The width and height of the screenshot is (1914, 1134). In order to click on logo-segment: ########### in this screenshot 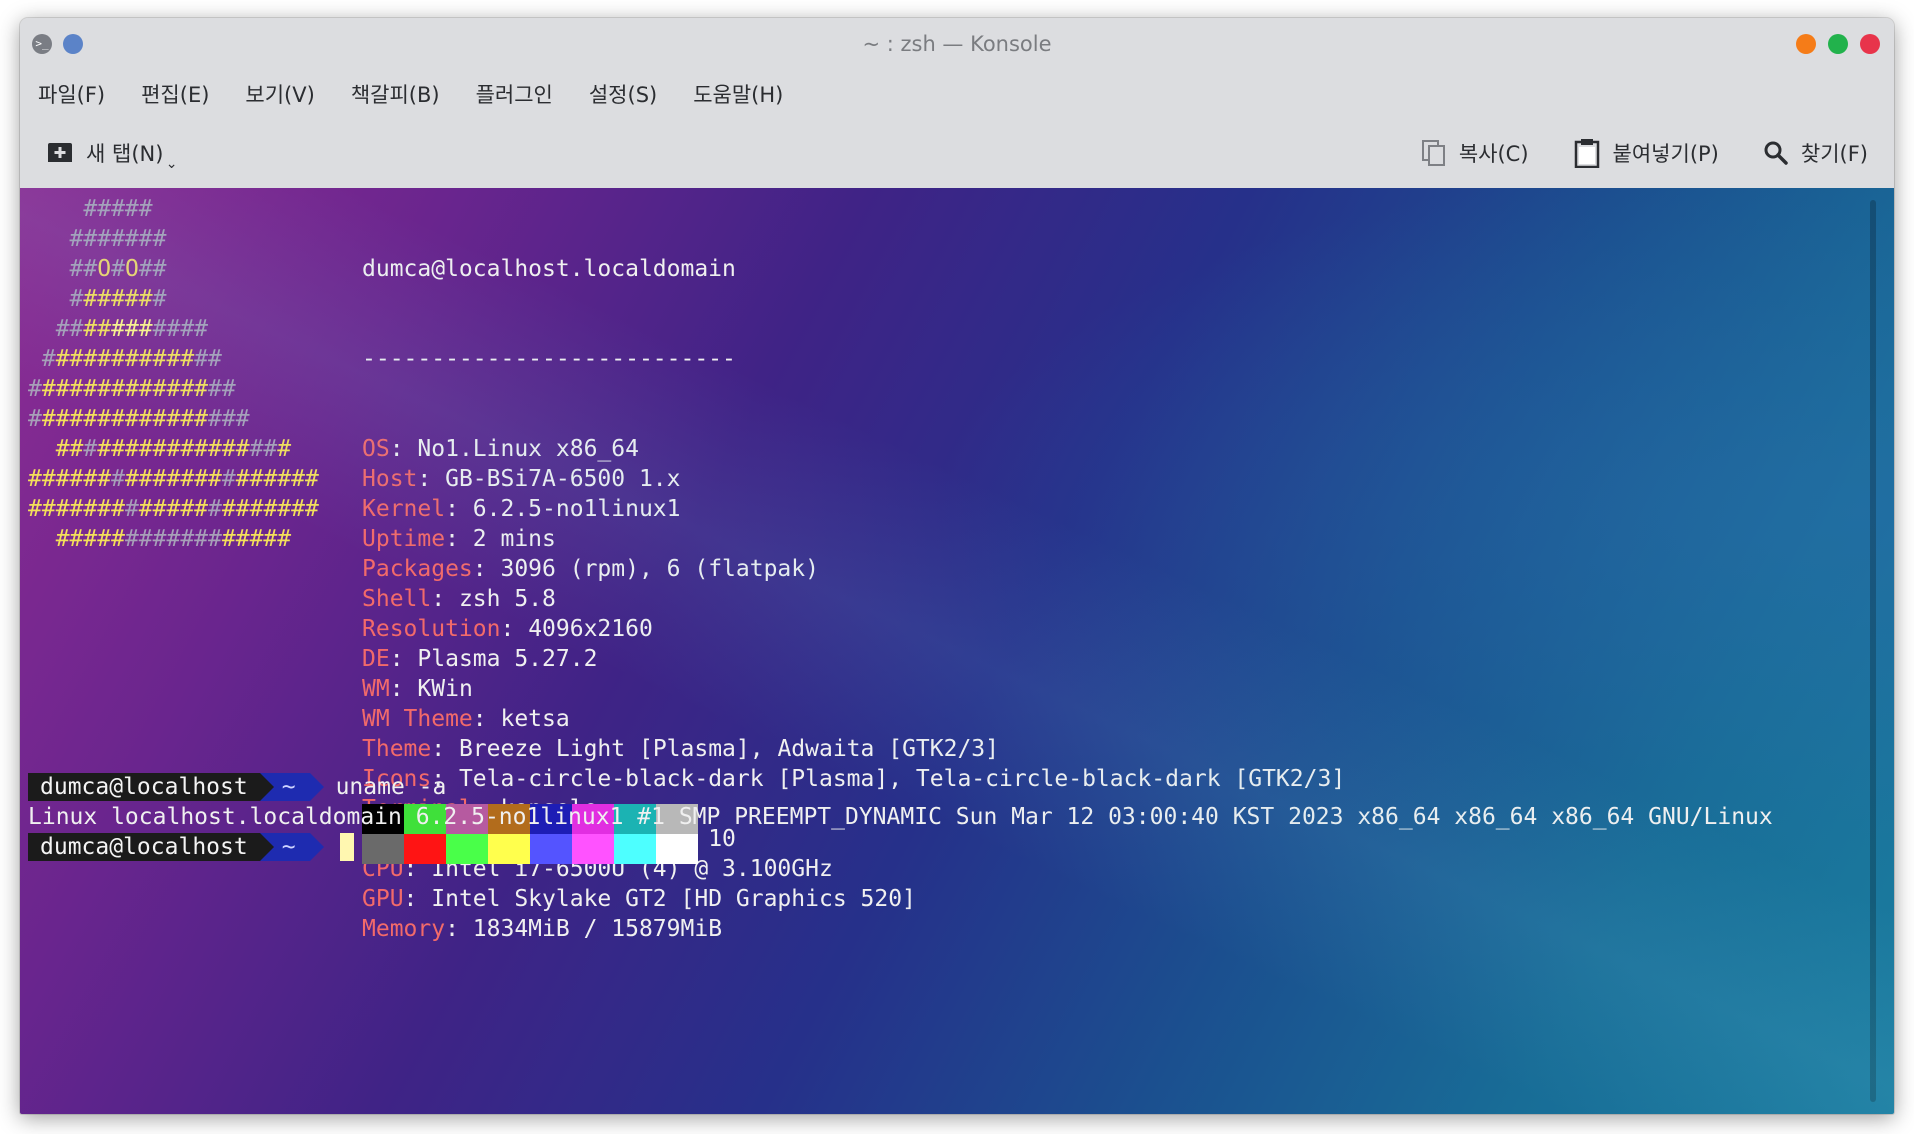, I will do `click(173, 449)`.